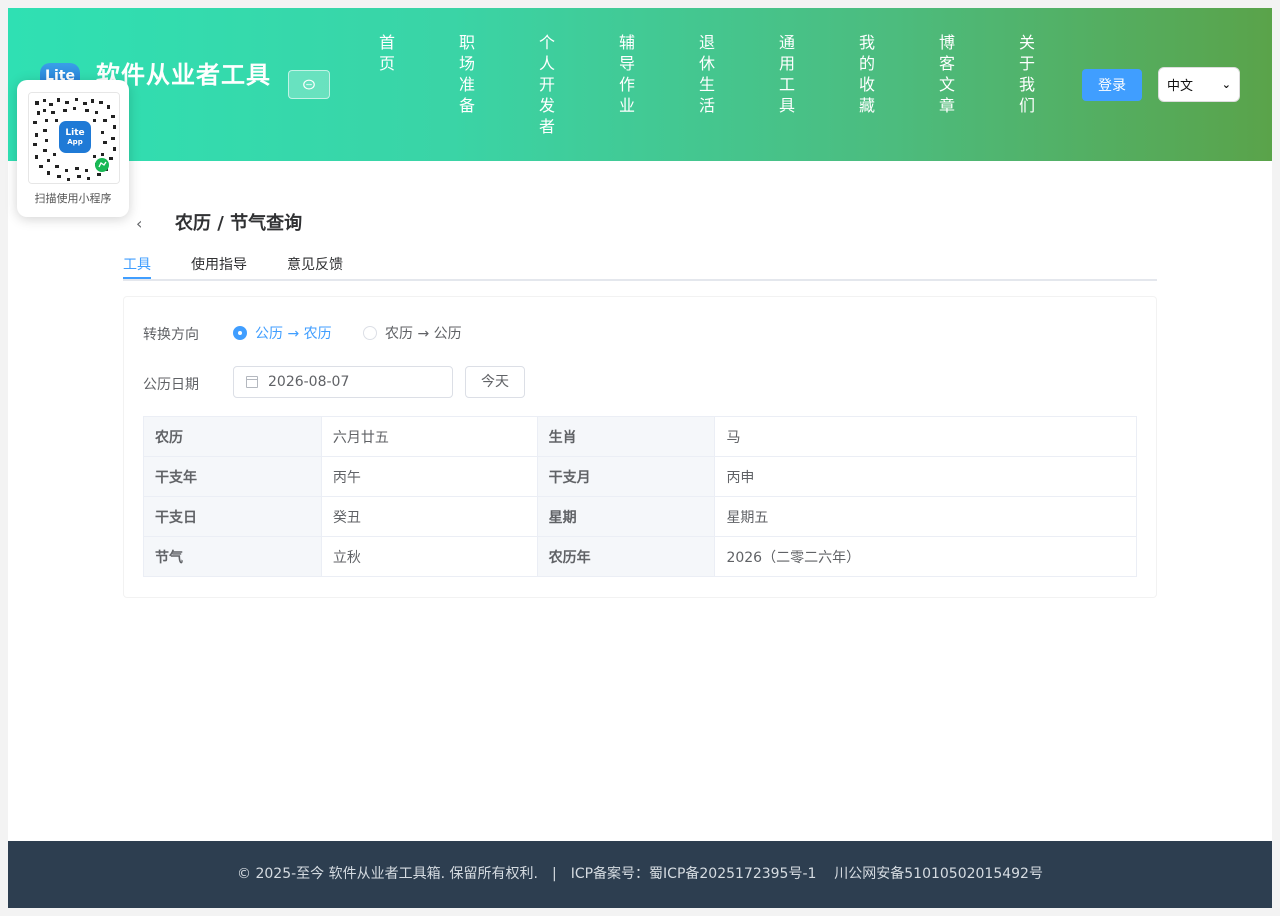 The image size is (1280, 916). I want to click on police-record-link: 川公网安备51010502015492号, so click(938, 874).